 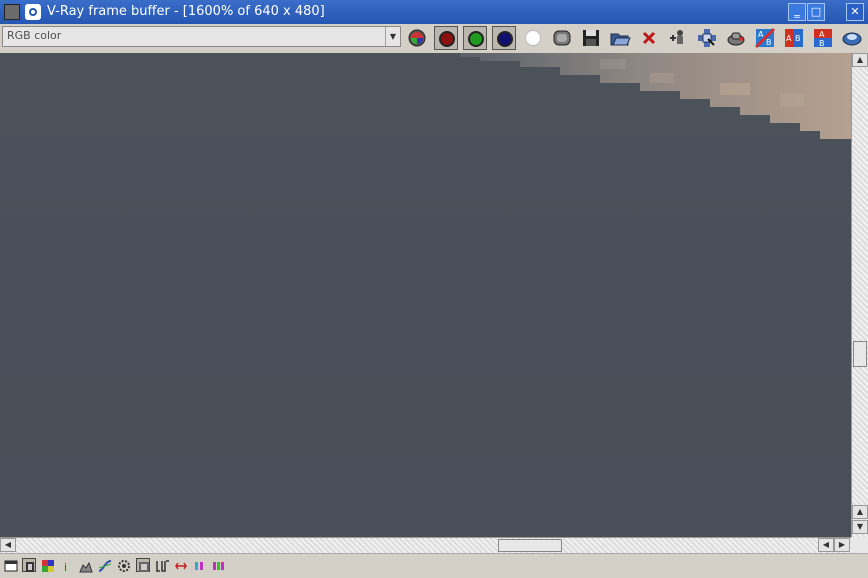 I want to click on horizontal-scroll-thumb, so click(x=530, y=545).